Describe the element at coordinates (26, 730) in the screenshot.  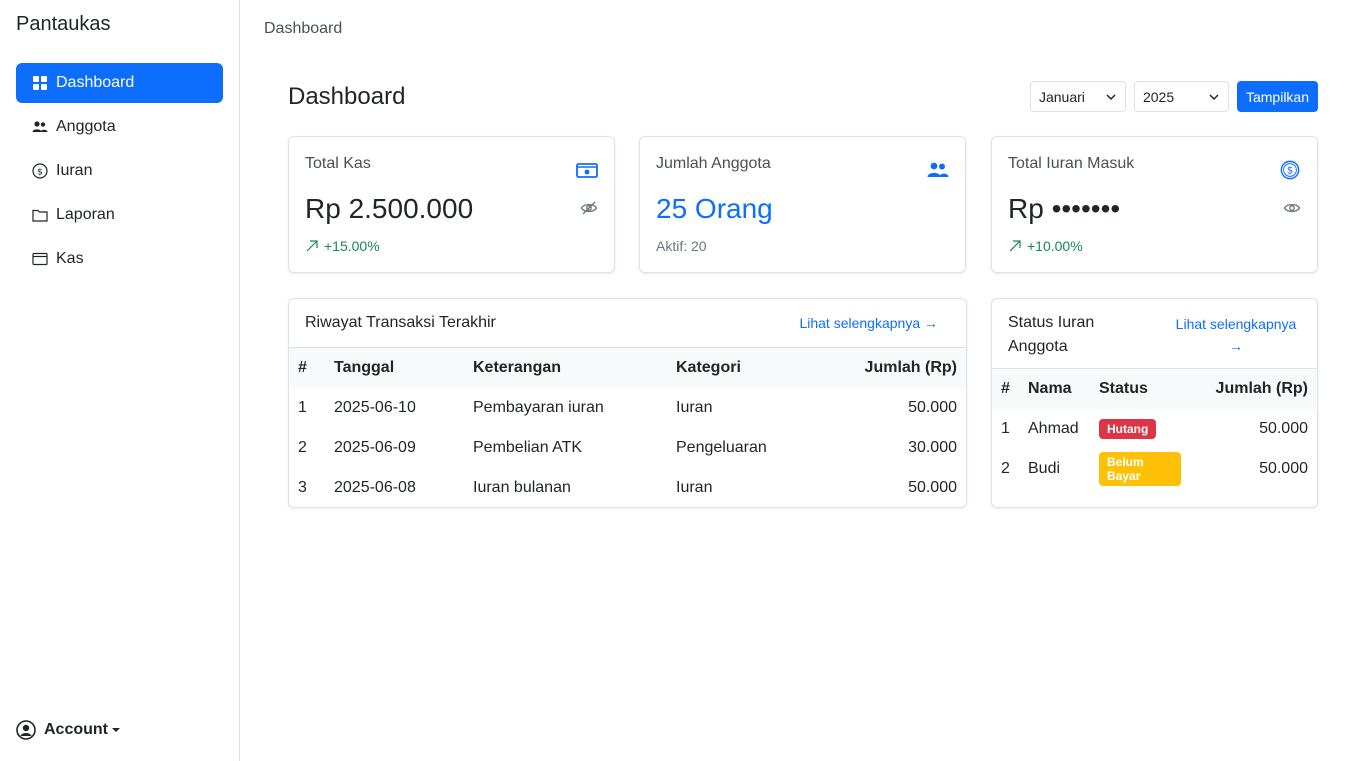
I see `user-circle-icon` at that location.